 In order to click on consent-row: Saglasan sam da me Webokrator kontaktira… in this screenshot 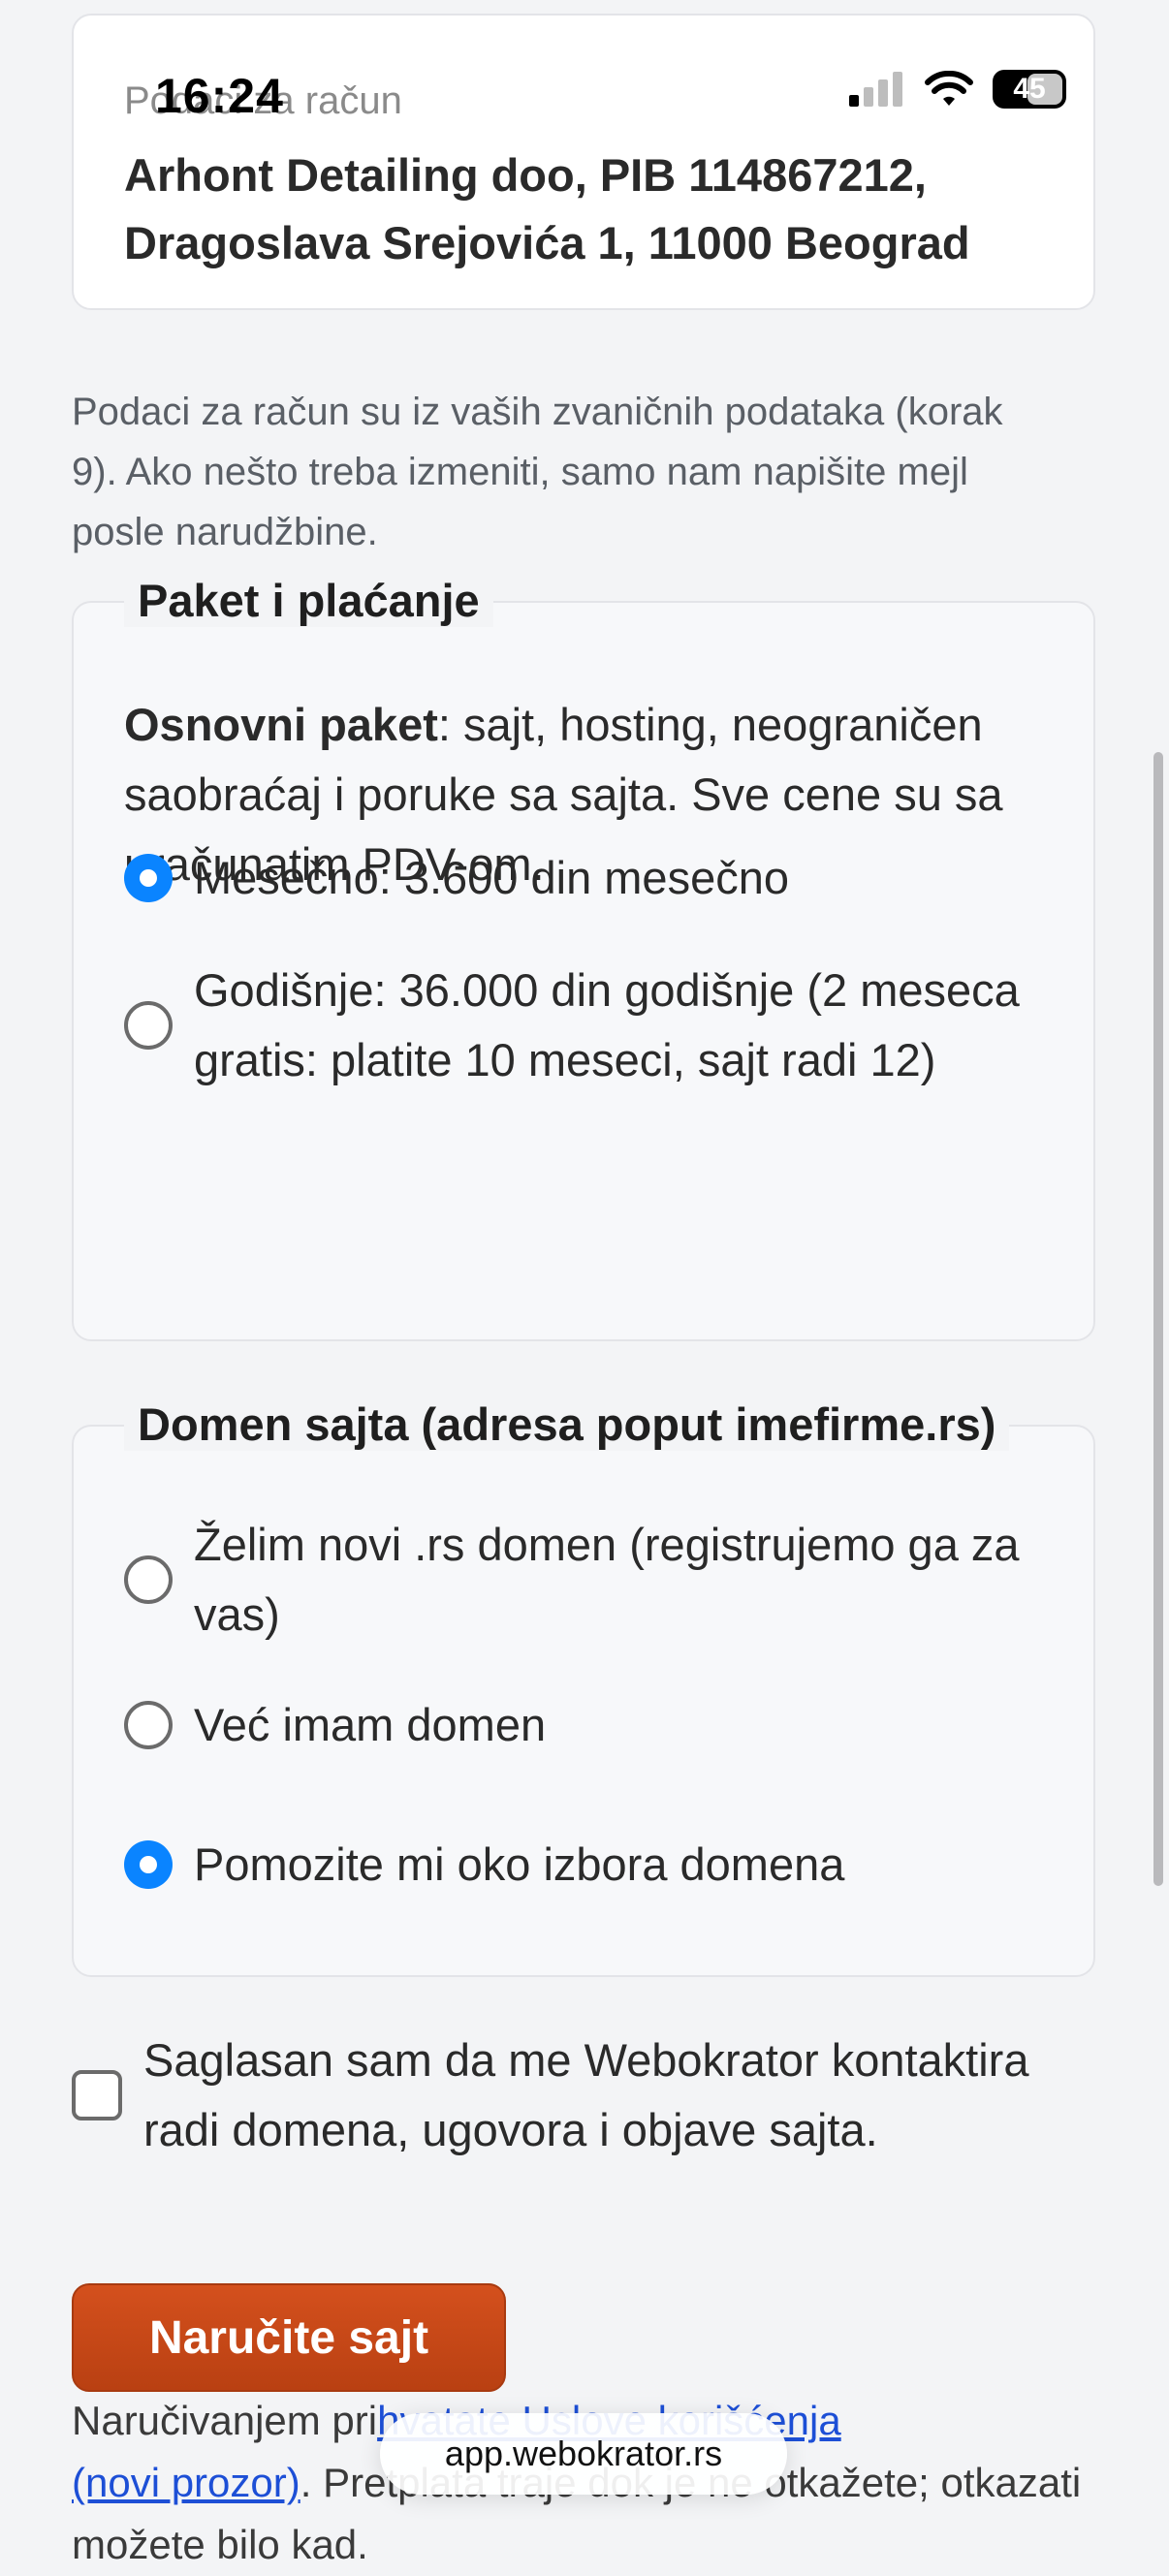, I will do `click(586, 2095)`.